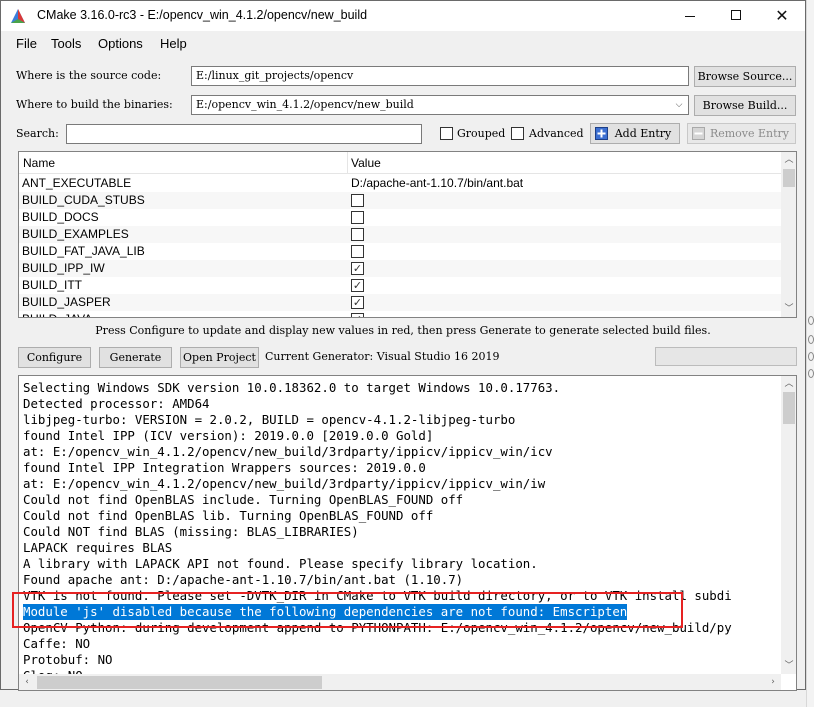  I want to click on progress-bar, so click(726, 356).